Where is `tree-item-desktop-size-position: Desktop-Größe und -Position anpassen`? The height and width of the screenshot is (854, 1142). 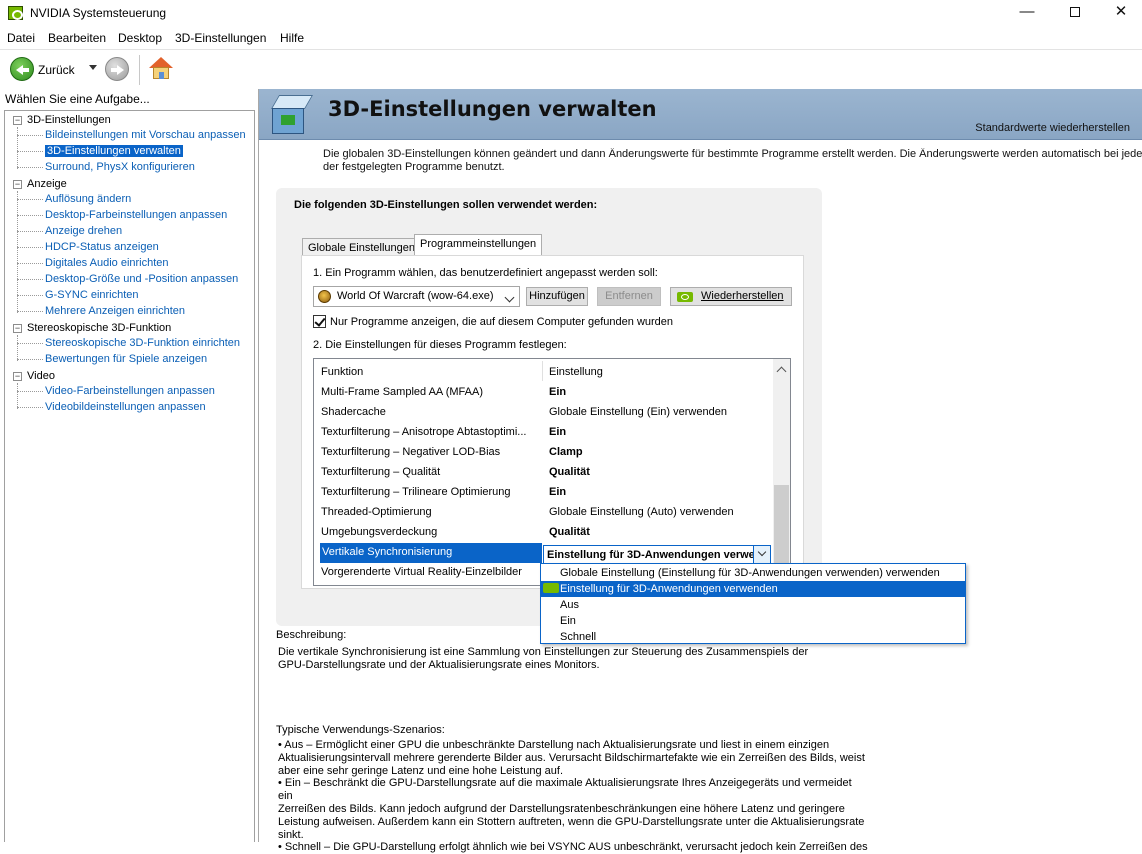
tree-item-desktop-size-position: Desktop-Größe und -Position anpassen is located at coordinates (141, 279).